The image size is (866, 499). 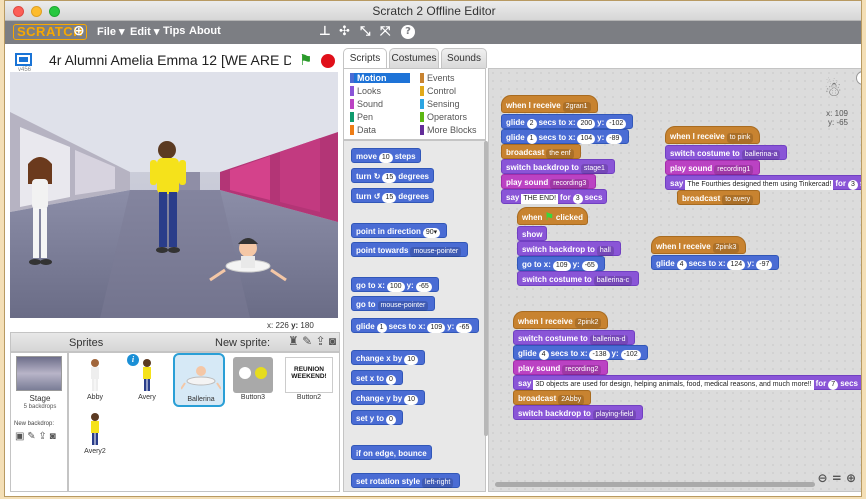 I want to click on stage-selector: Stage 5 backdrops New backdrop: ▣ ✎ ⇪ ◙, so click(x=39, y=422).